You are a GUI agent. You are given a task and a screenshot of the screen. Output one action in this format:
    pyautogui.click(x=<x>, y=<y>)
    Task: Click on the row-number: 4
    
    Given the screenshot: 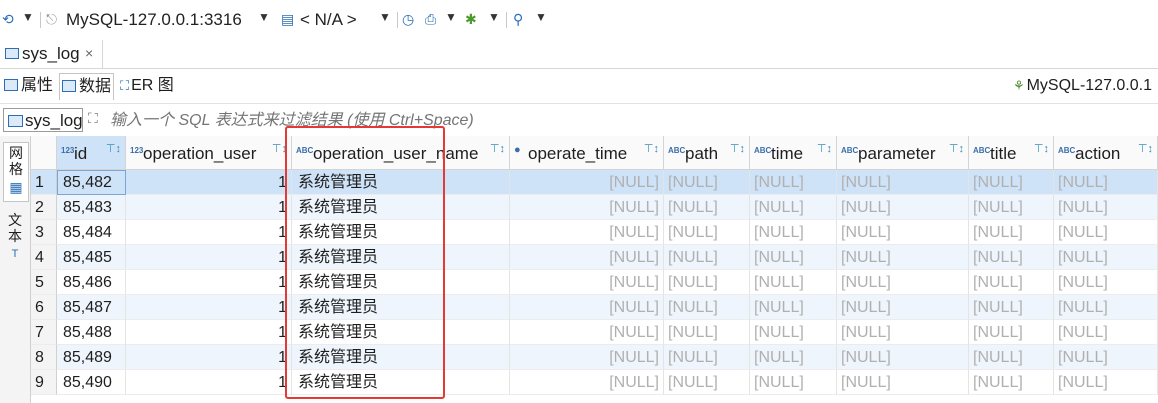 What is the action you would take?
    pyautogui.click(x=44, y=257)
    